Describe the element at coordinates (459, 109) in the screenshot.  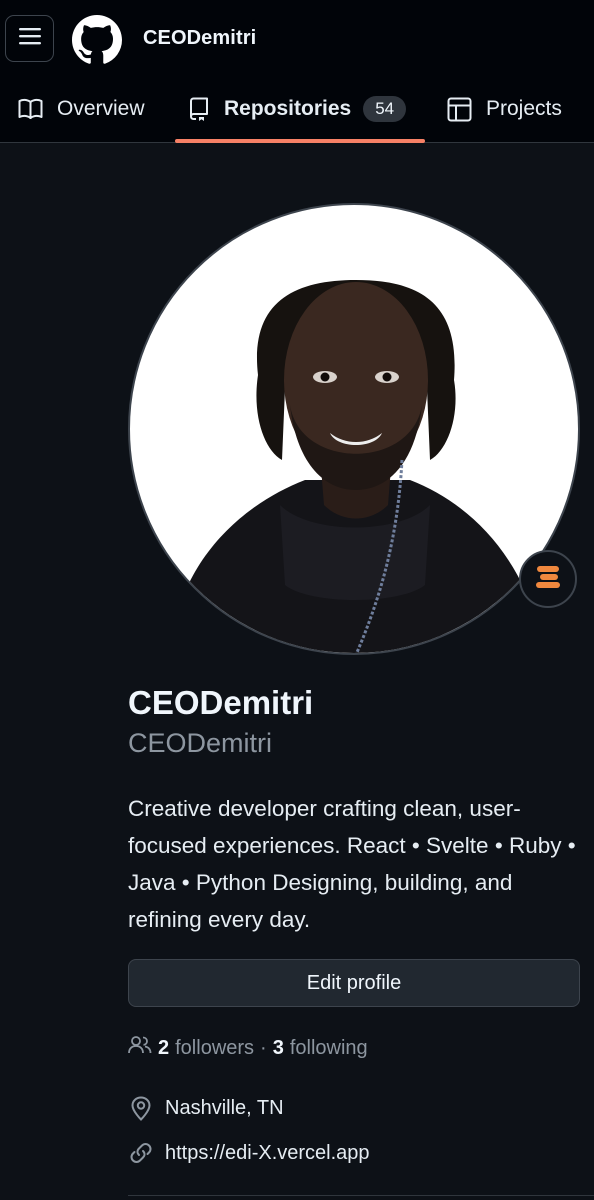
I see `table-icon` at that location.